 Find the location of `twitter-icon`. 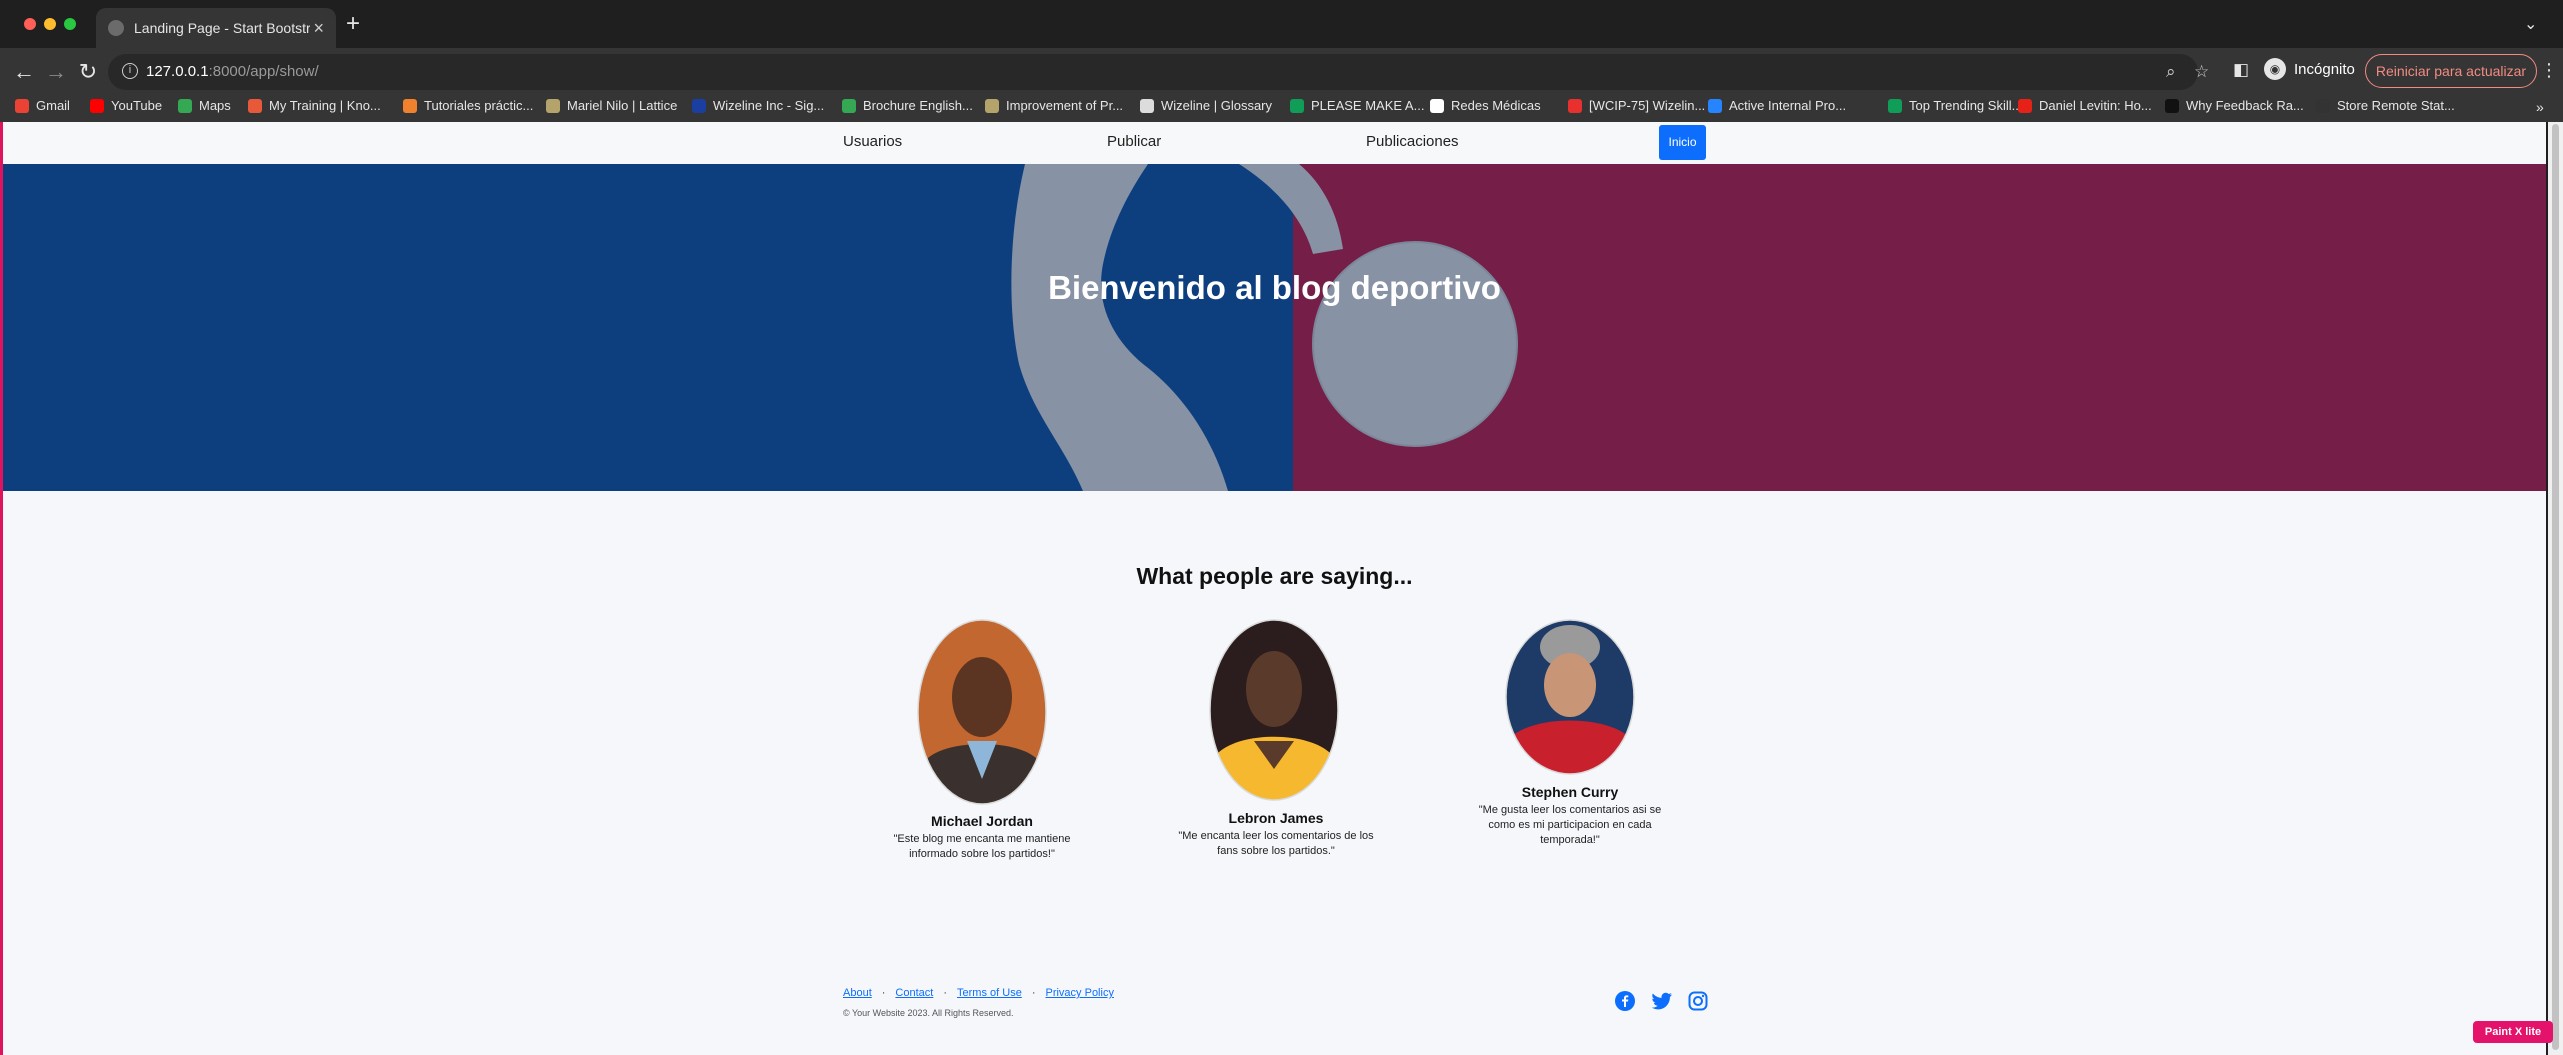

twitter-icon is located at coordinates (1662, 1001).